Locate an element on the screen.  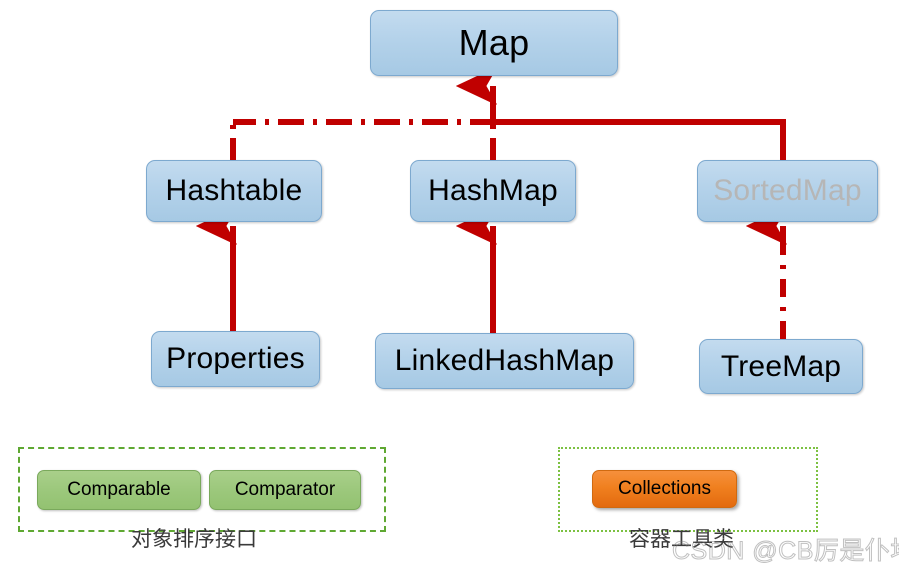
node-treemap: TreeMap is located at coordinates (781, 366).